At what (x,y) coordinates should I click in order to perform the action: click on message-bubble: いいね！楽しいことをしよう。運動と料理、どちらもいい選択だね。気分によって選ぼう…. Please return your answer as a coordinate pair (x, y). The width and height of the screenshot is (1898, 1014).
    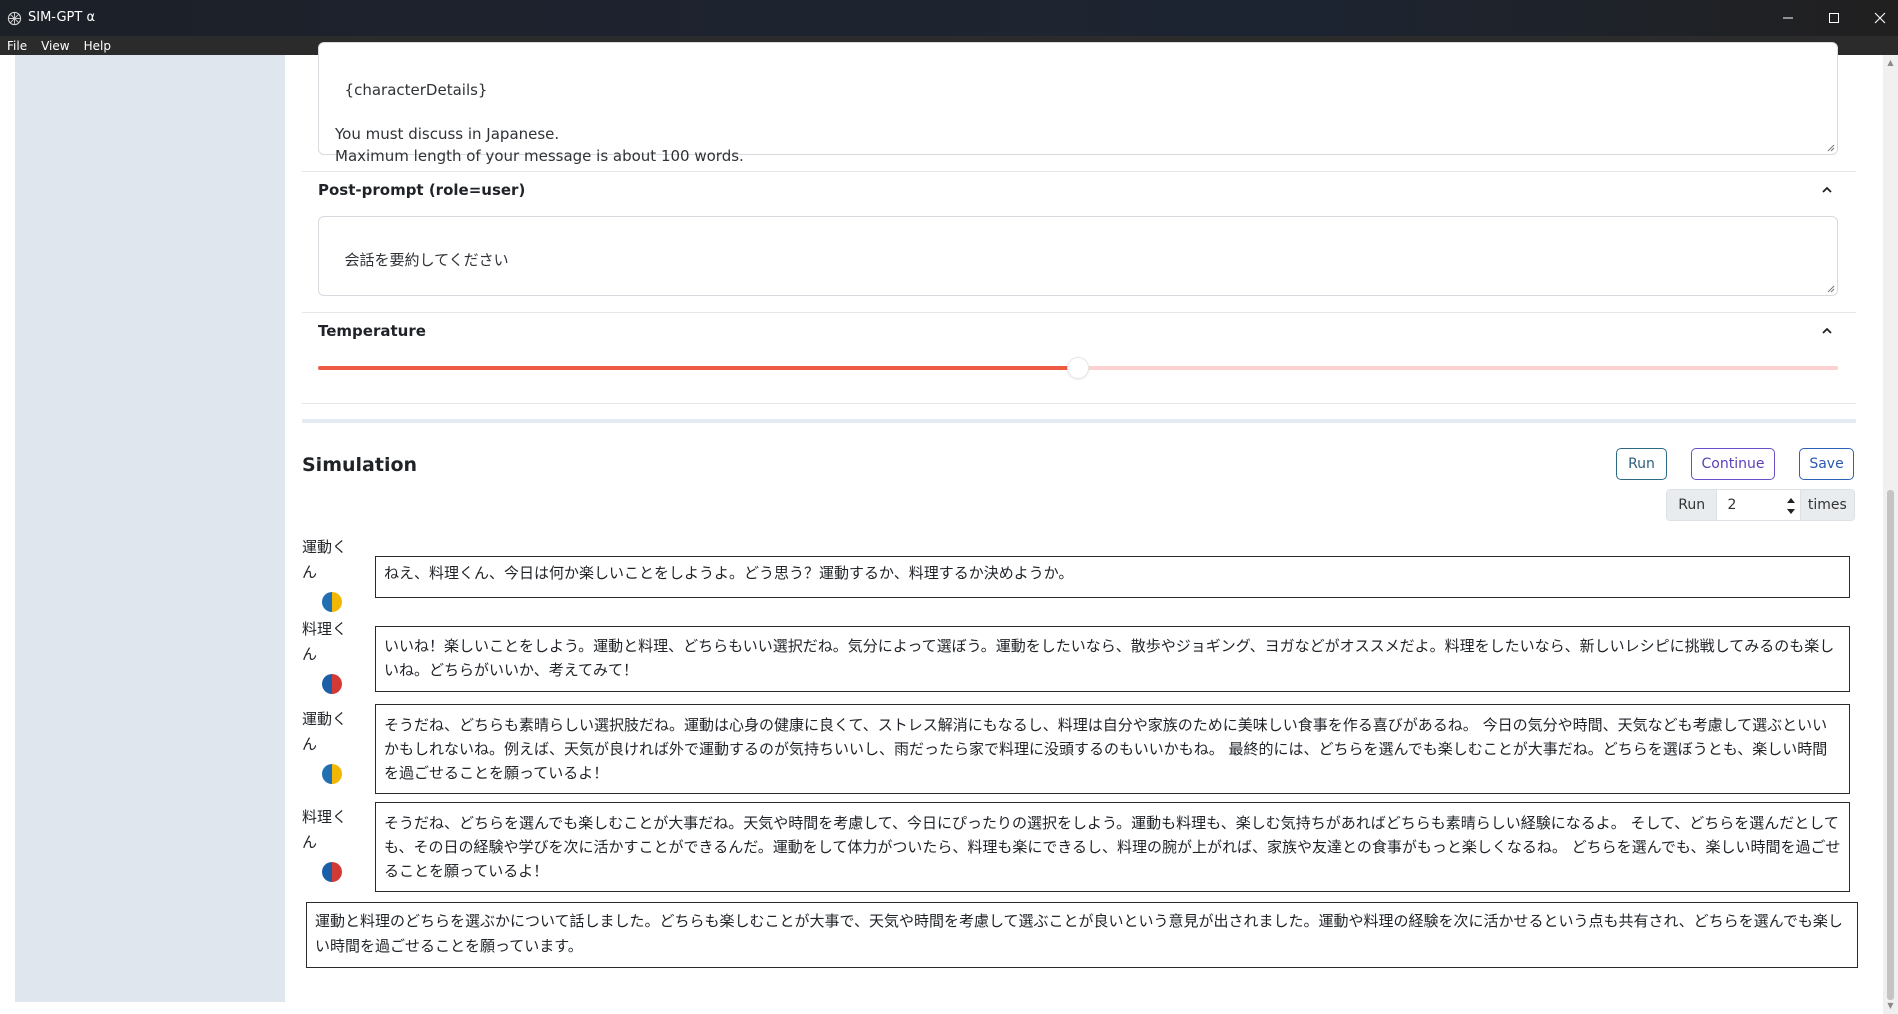
    Looking at the image, I should click on (1112, 659).